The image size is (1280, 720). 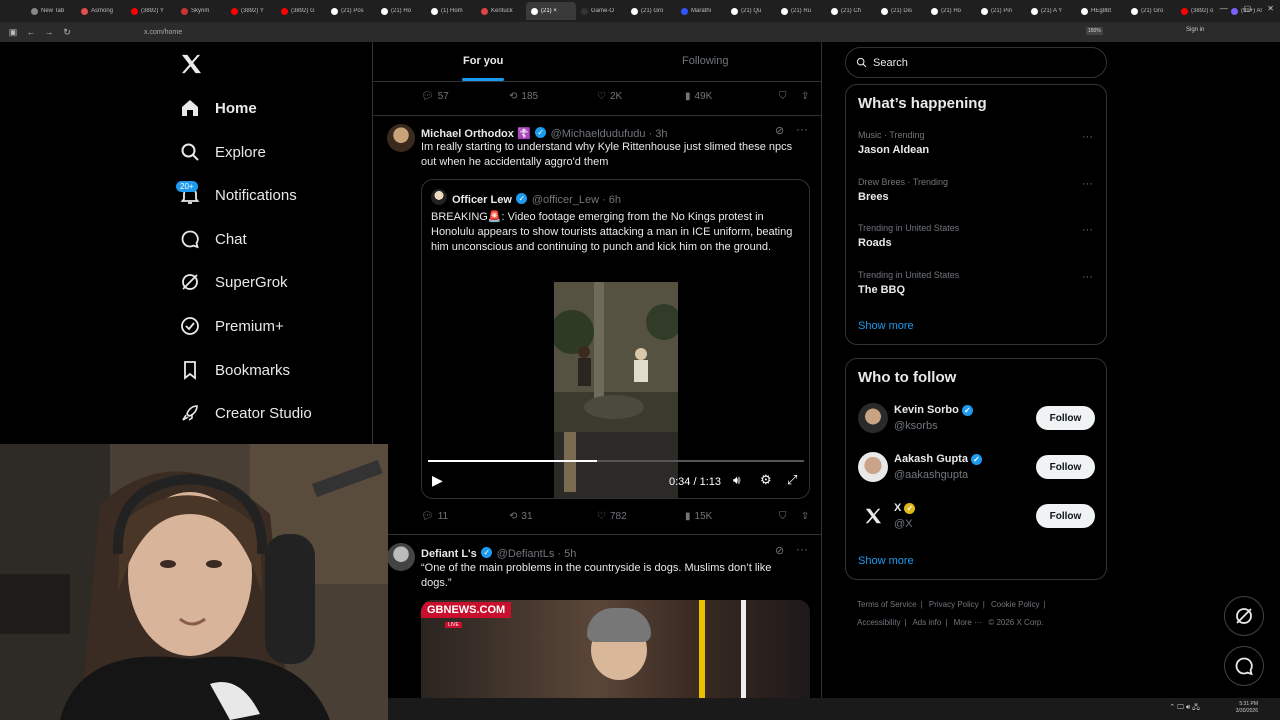 What do you see at coordinates (218, 108) in the screenshot?
I see `nav-home: Home` at bounding box center [218, 108].